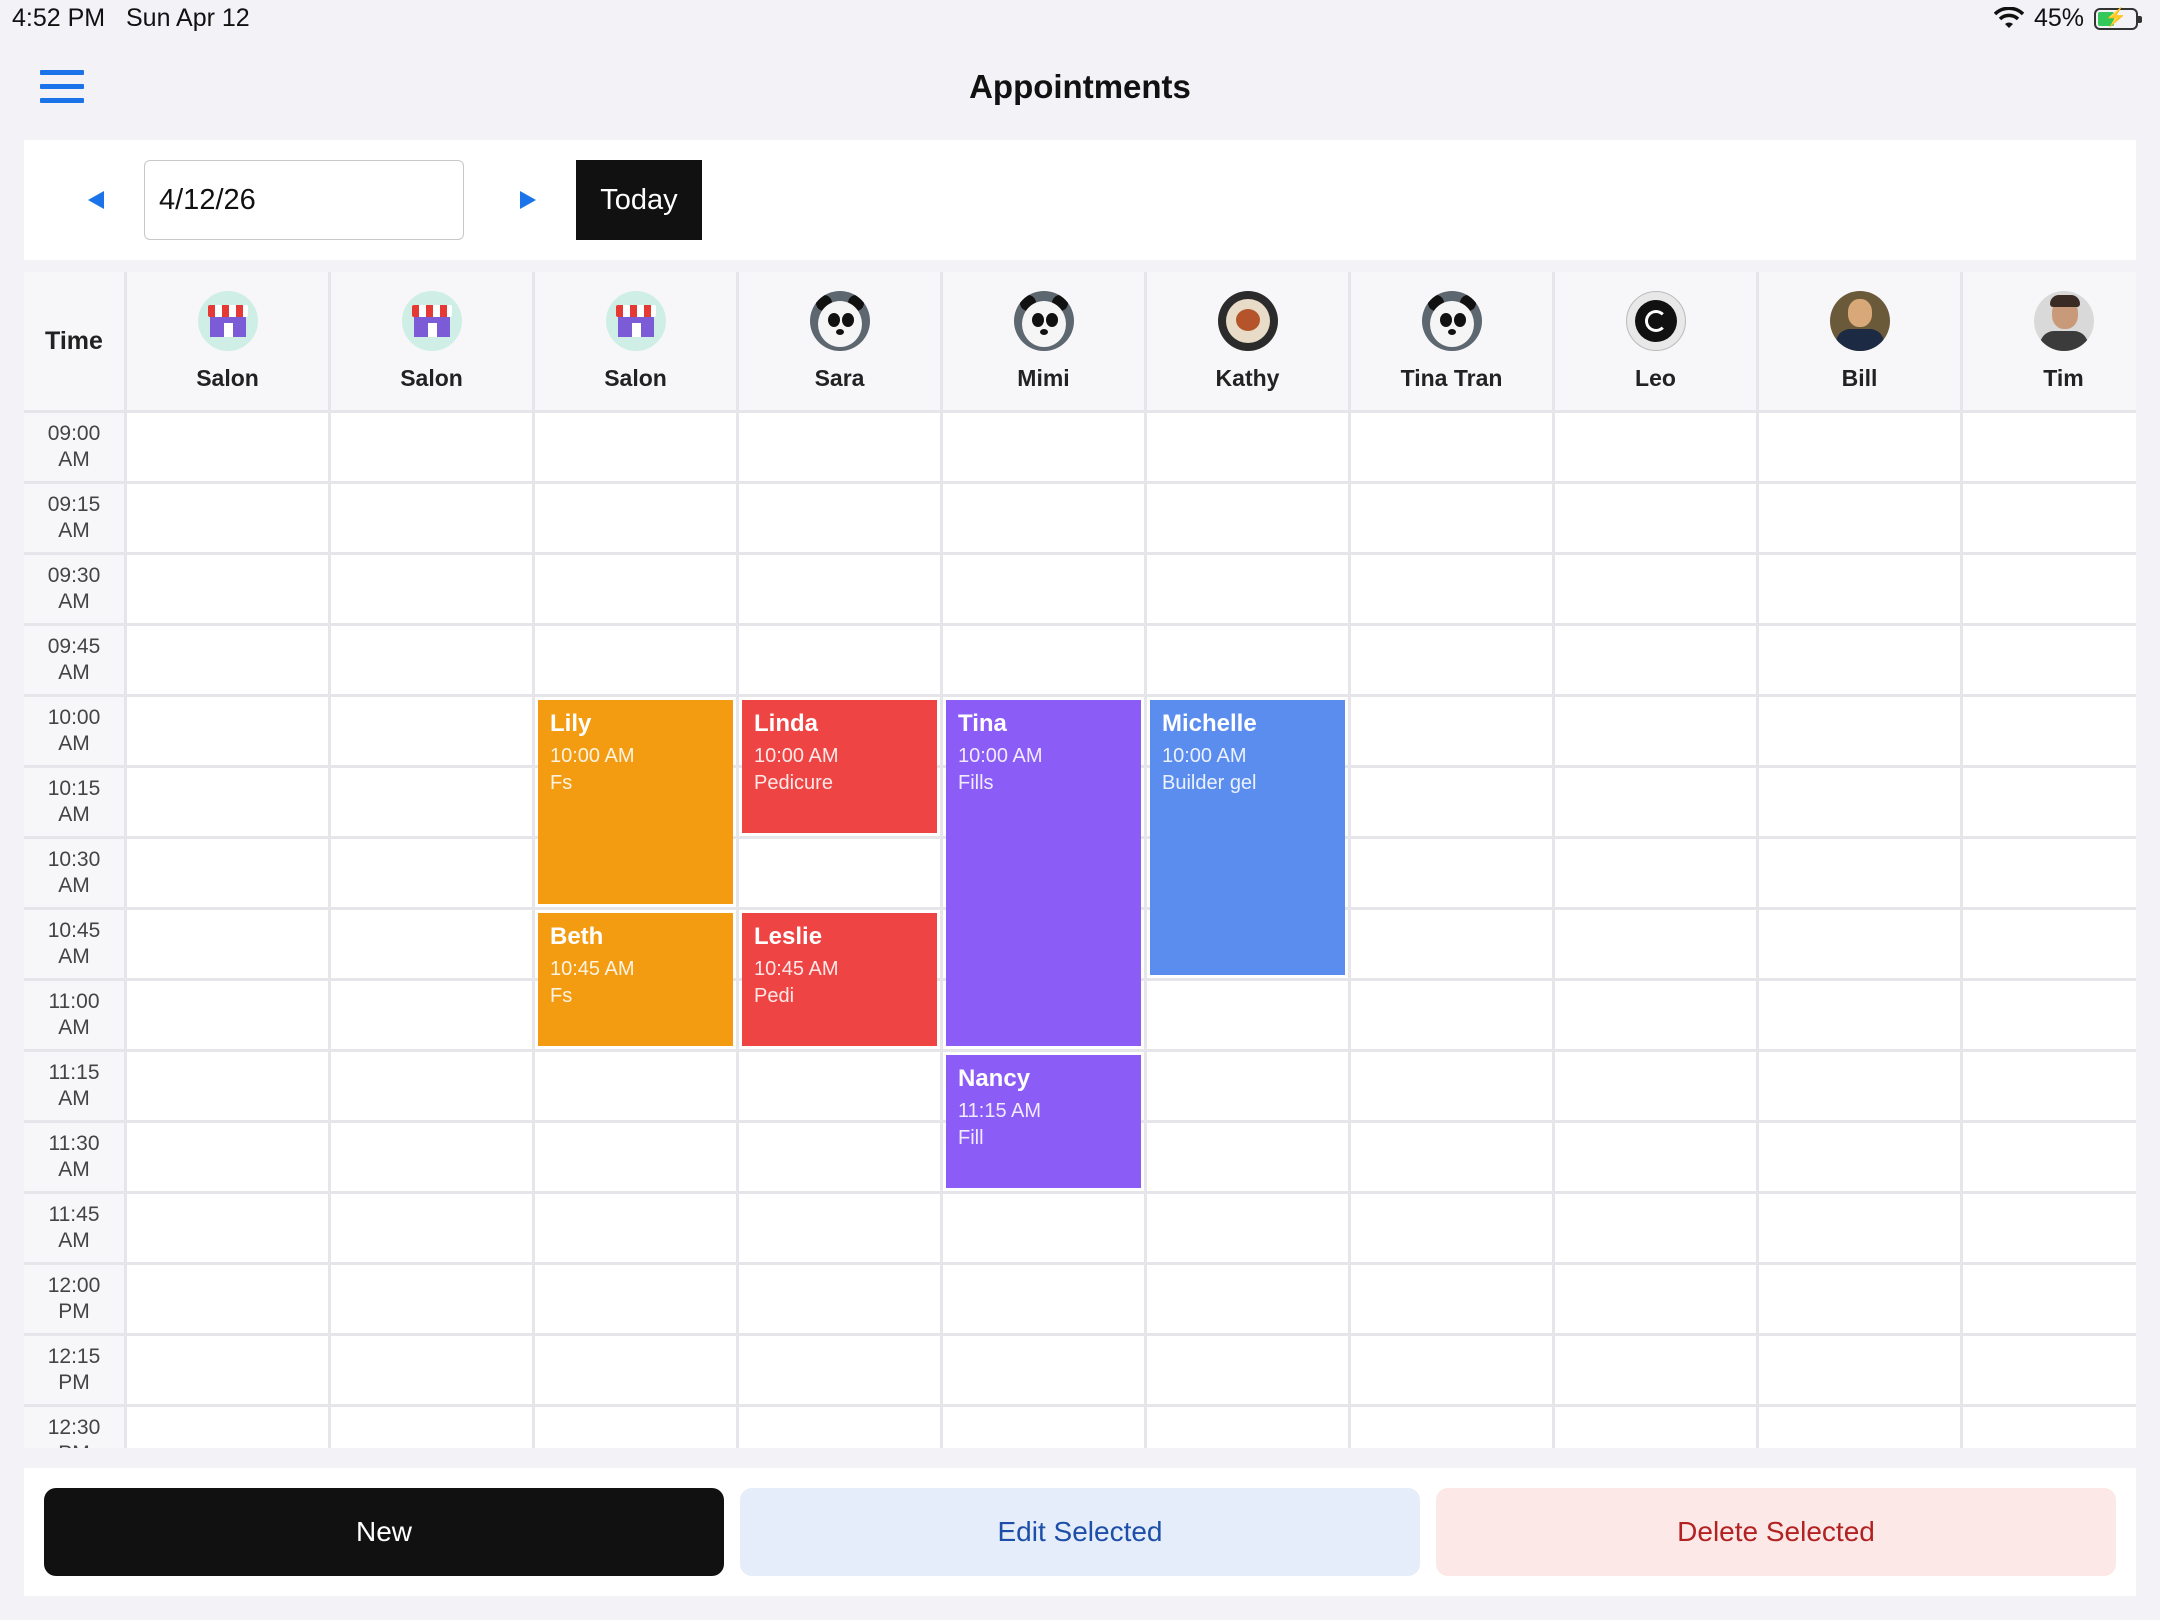 The width and height of the screenshot is (2160, 1620). Describe the element at coordinates (304, 200) in the screenshot. I see `date-field` at that location.